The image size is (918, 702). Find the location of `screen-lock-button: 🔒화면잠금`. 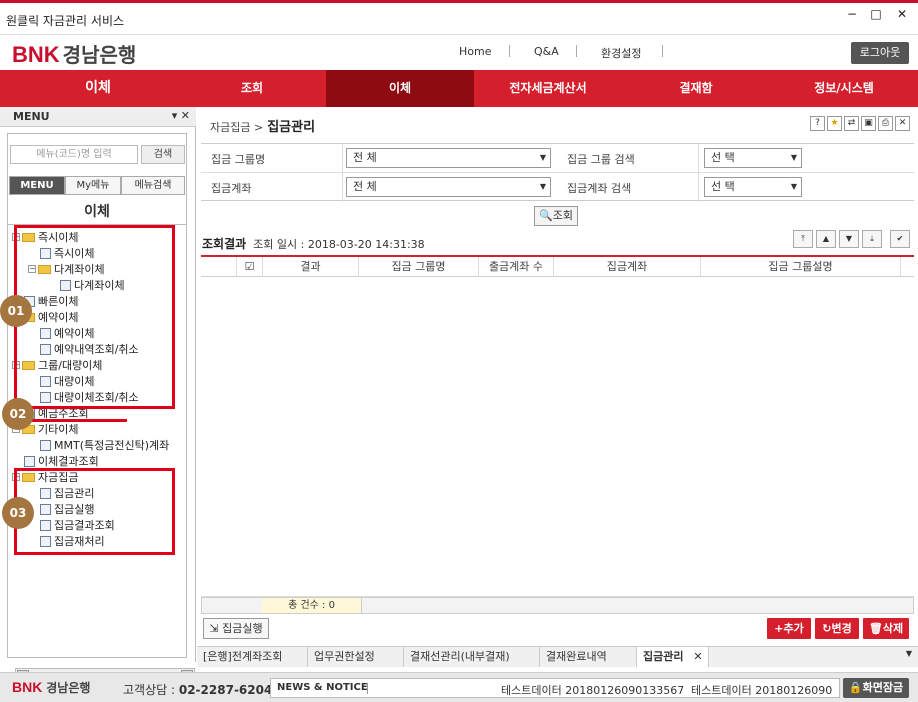

screen-lock-button: 🔒화면잠금 is located at coordinates (876, 688).